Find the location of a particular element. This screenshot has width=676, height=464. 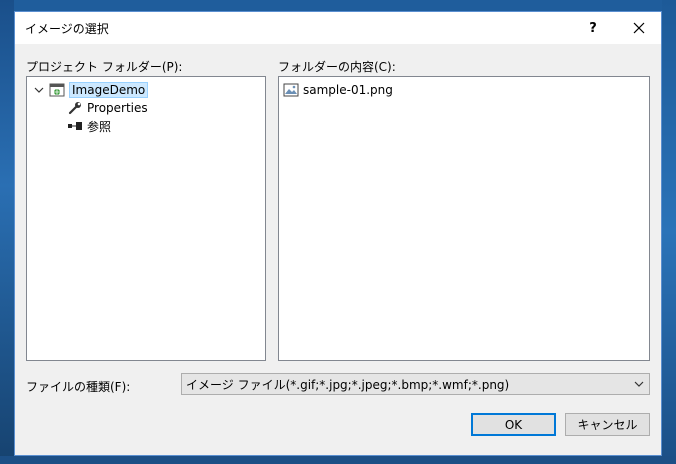

image-file-icon is located at coordinates (291, 90).